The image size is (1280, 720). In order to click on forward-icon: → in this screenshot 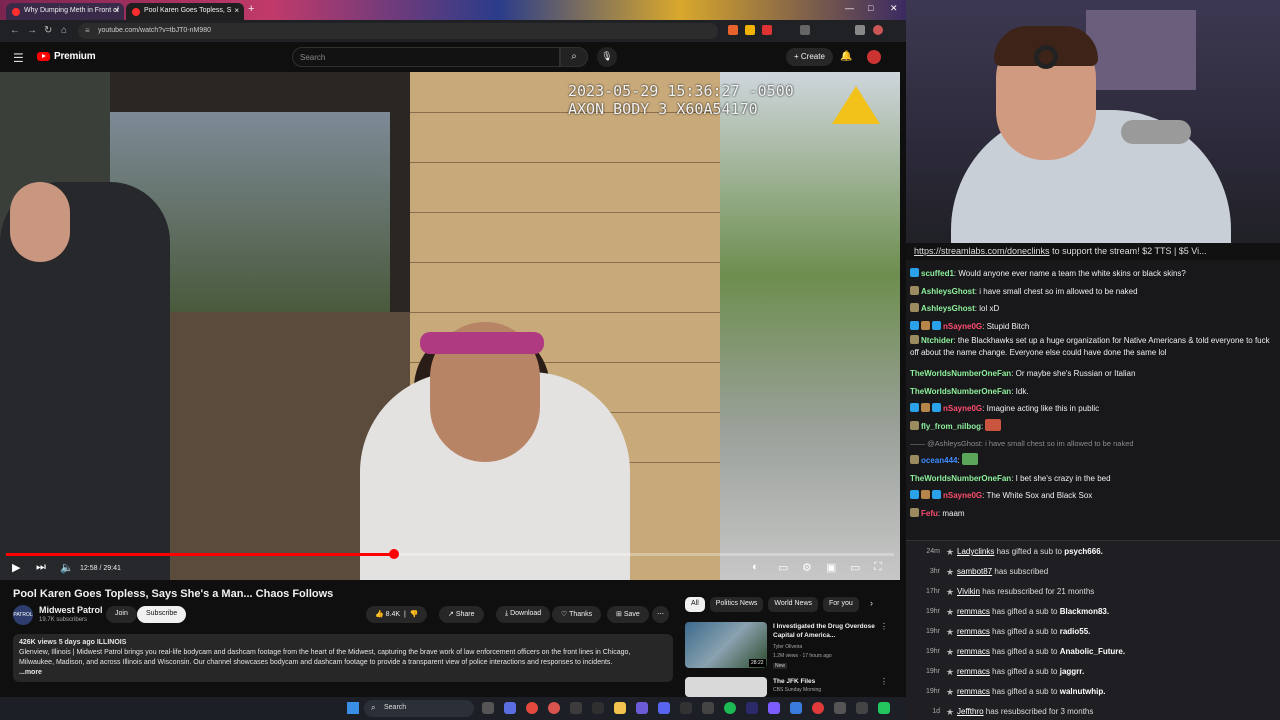, I will do `click(32, 30)`.